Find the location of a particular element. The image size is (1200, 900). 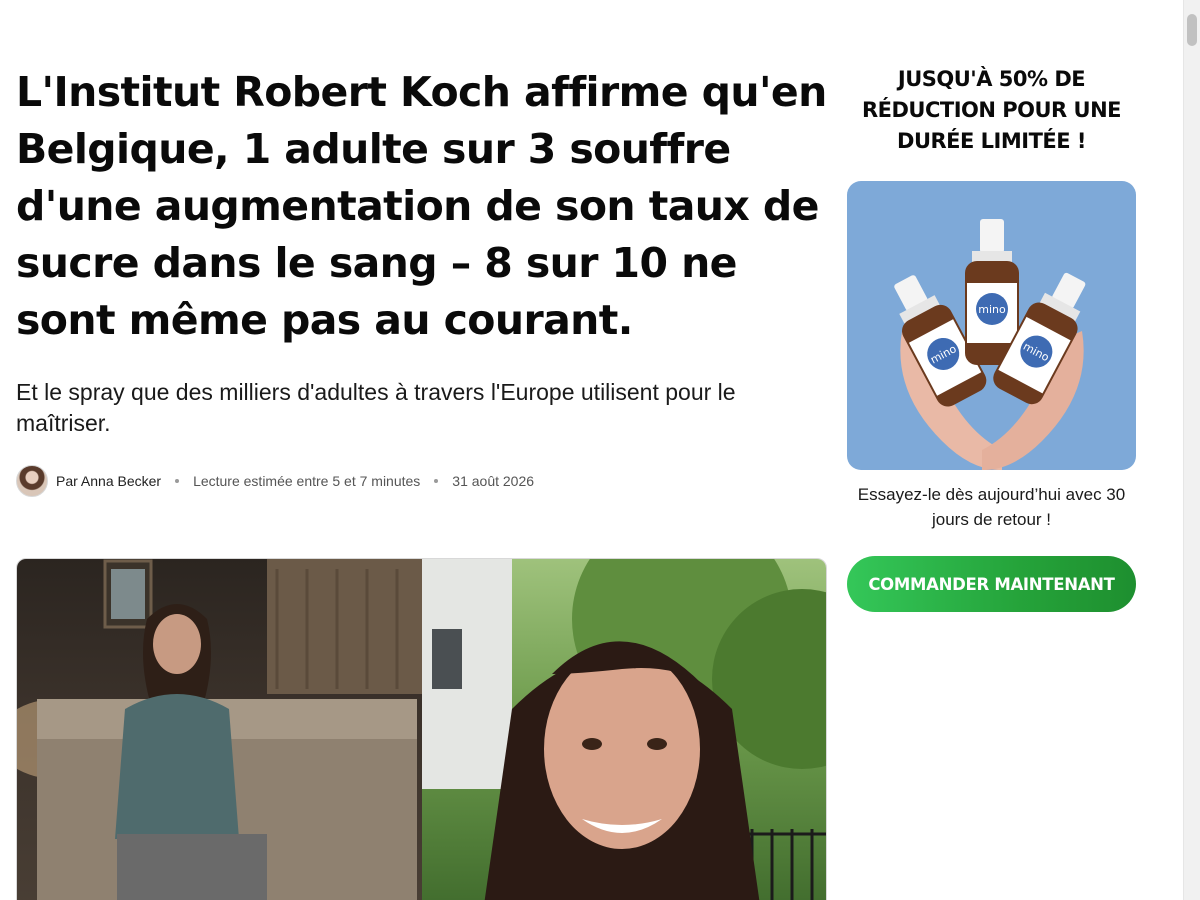

order-now-button: COMMANDER MAINTENANT is located at coordinates (991, 584).